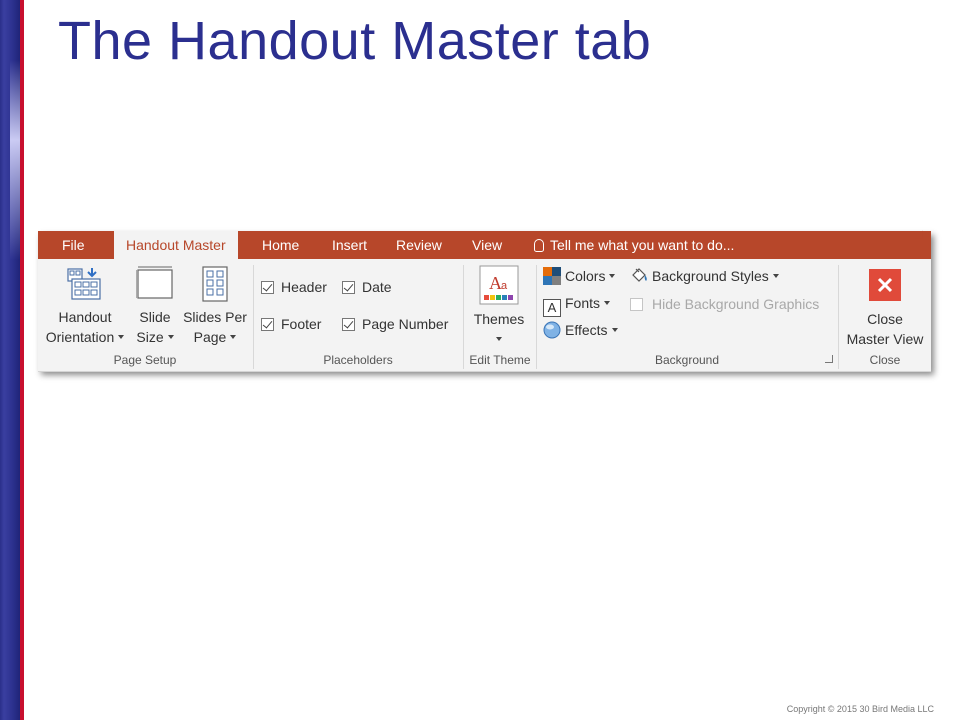 The width and height of the screenshot is (960, 720). Describe the element at coordinates (155, 317) in the screenshot. I see `slide-size-label-1: Slide` at that location.